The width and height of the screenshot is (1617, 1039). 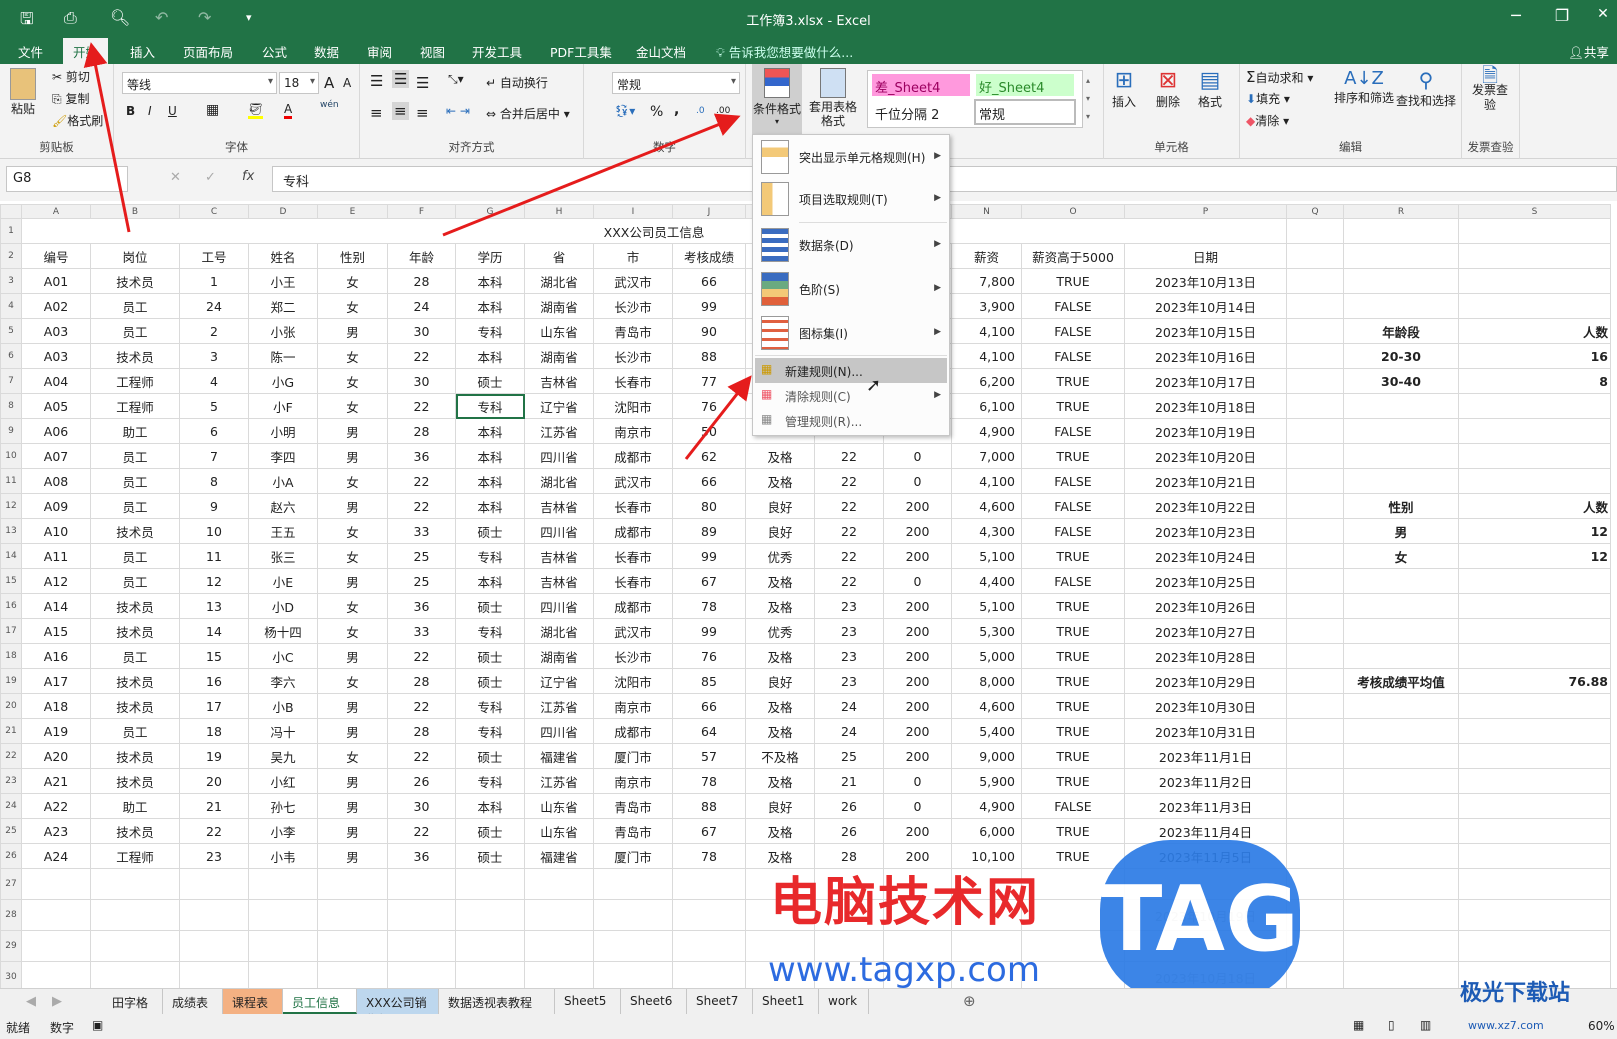 I want to click on sheet-tab: Sheet5, so click(x=588, y=1001).